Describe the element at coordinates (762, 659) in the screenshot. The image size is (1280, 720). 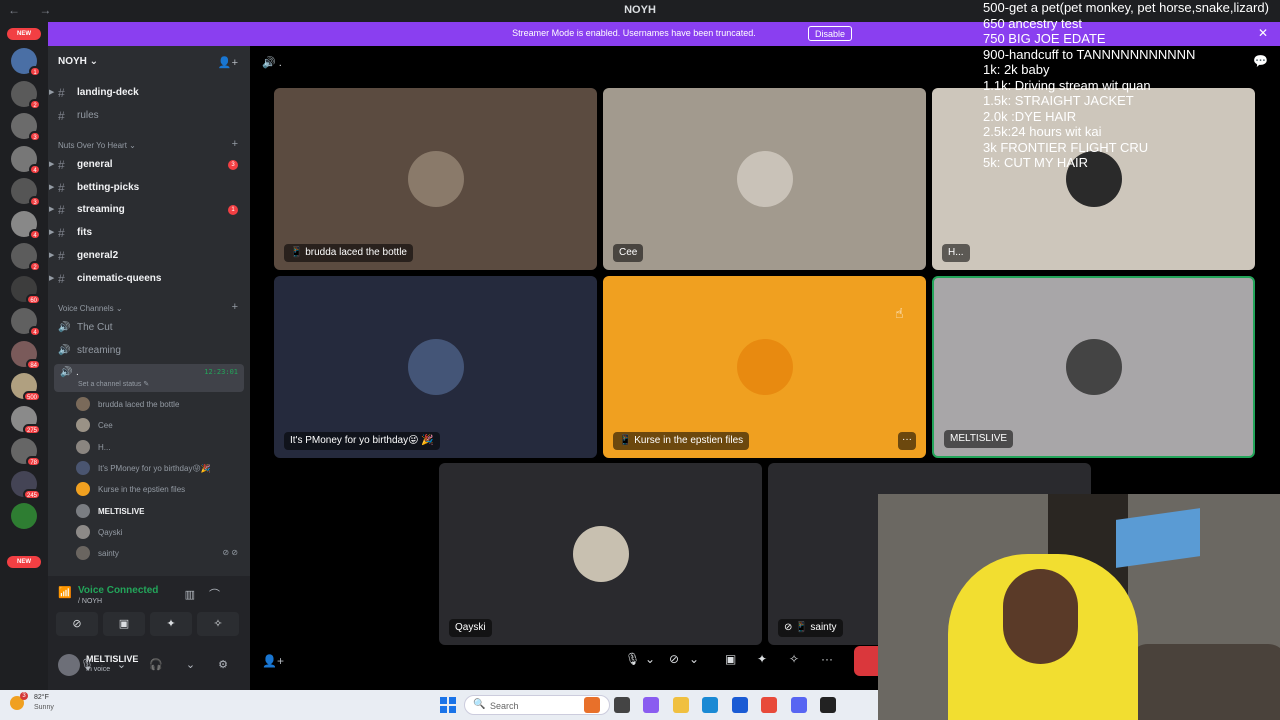
I see `activities-icon: ✦` at that location.